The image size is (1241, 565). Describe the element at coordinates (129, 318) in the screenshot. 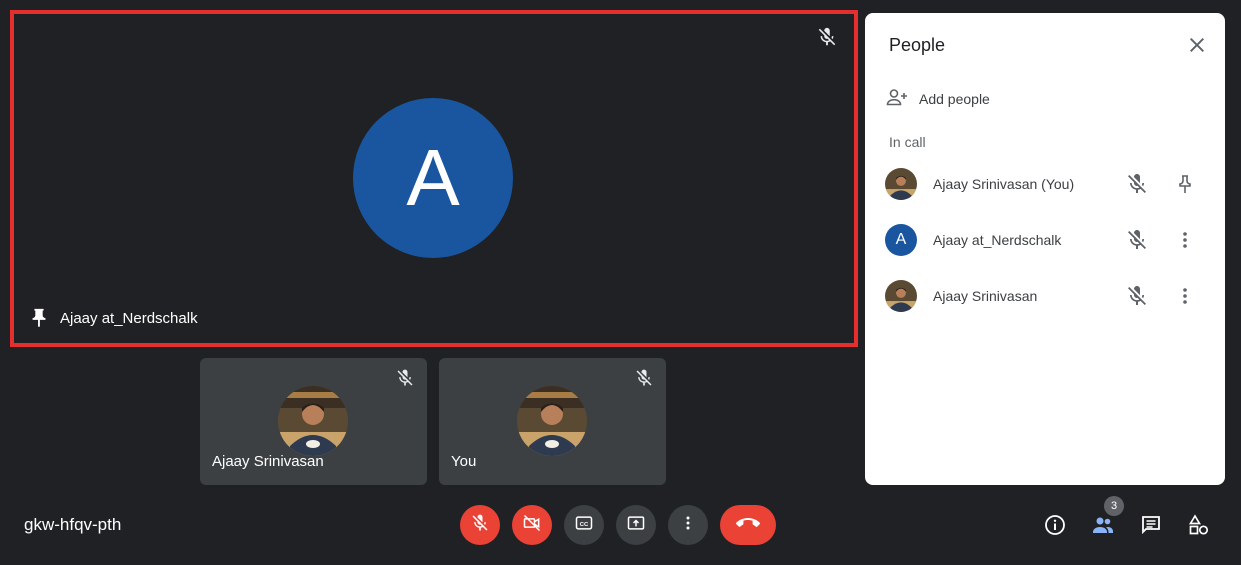

I see `main-participant-name: Ajaay at_Nerdschalk` at that location.